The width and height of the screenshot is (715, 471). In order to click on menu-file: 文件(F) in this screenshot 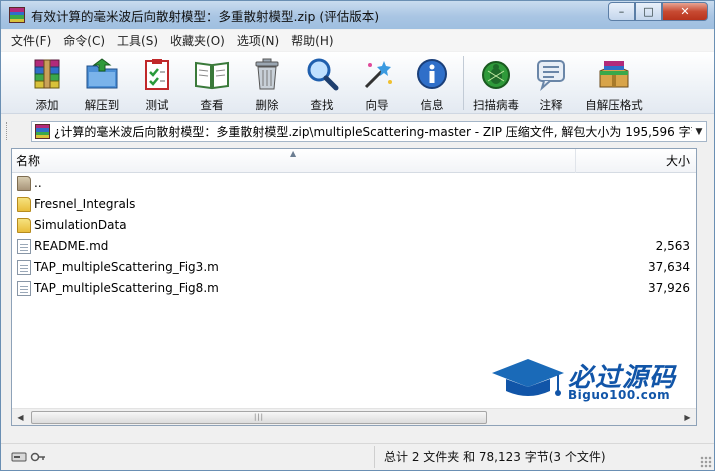, I will do `click(31, 40)`.